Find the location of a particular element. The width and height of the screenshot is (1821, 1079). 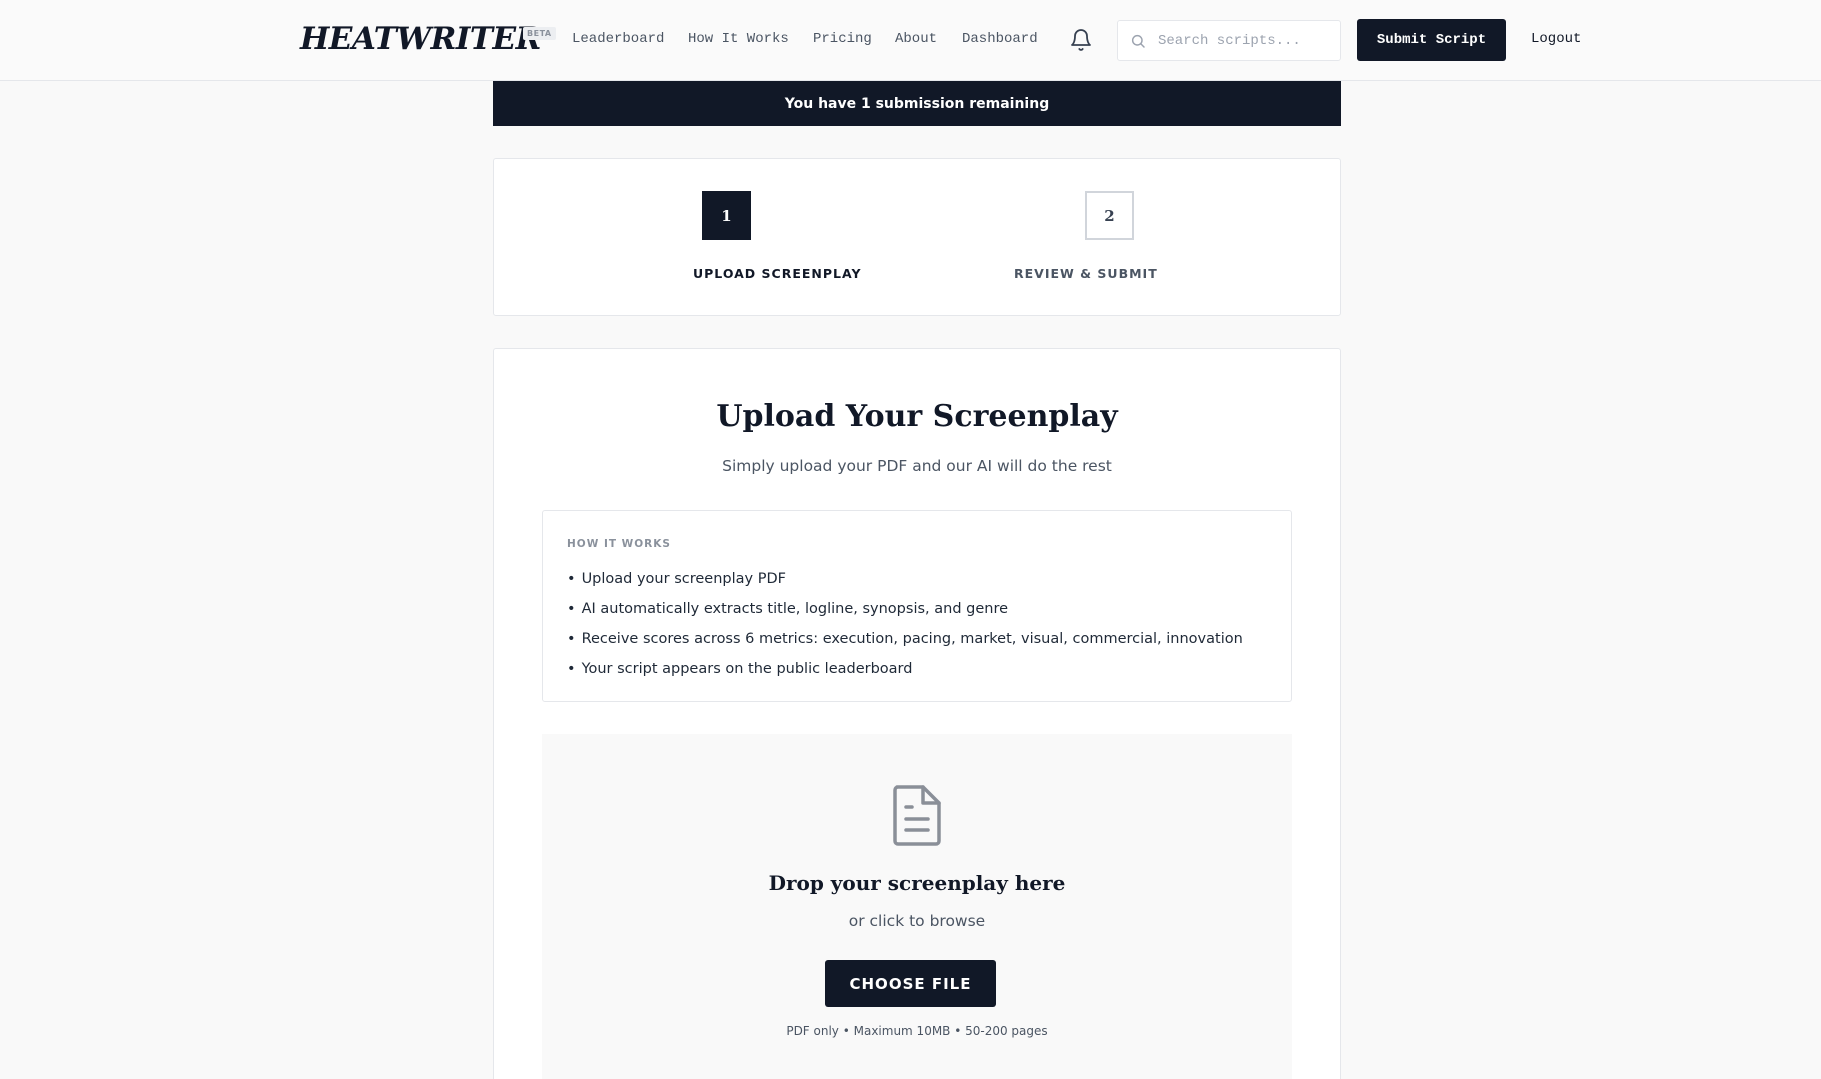

beta-badge: BETA is located at coordinates (539, 33).